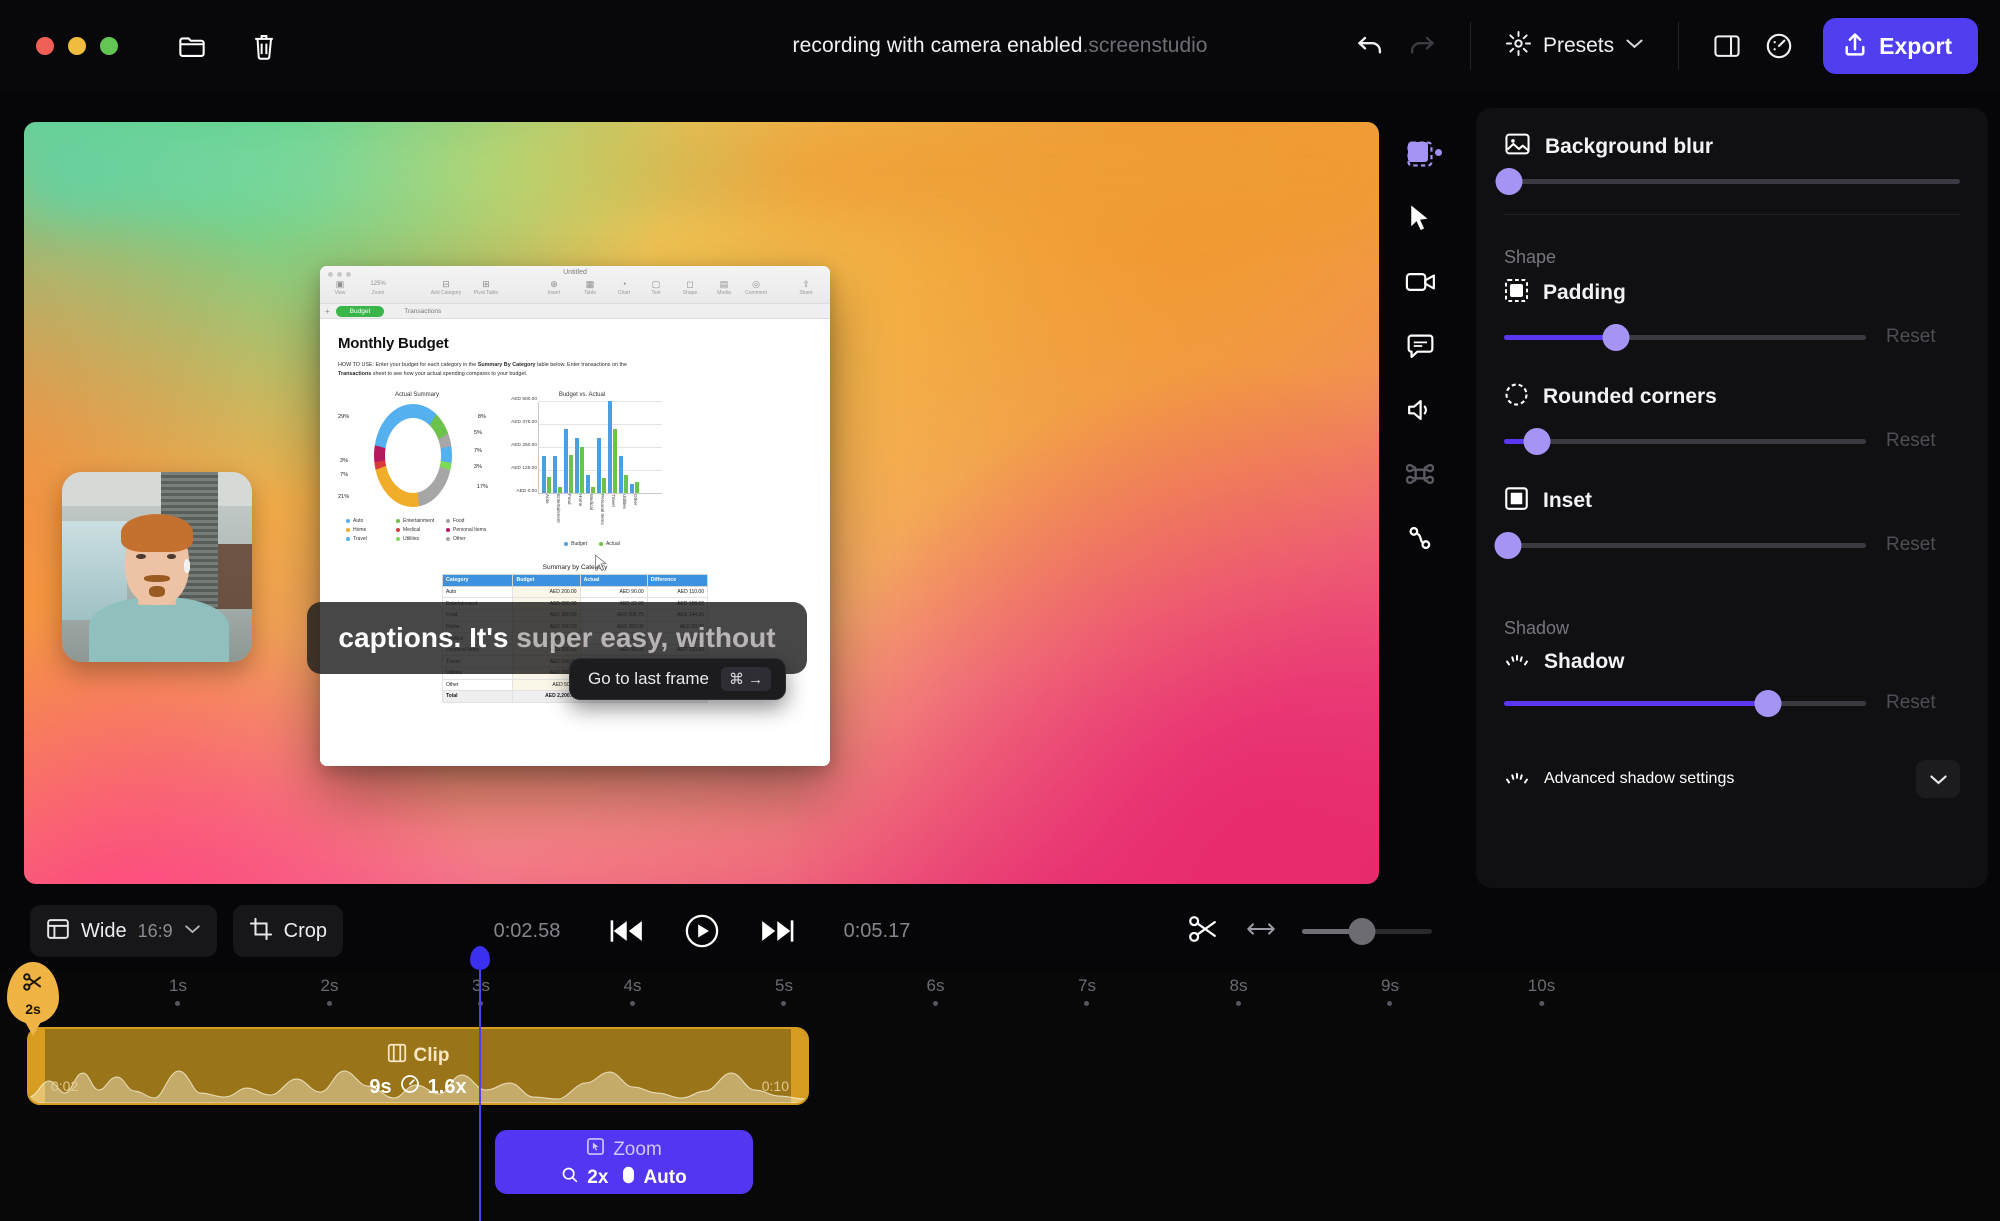 This screenshot has width=2000, height=1221. Describe the element at coordinates (1420, 154) in the screenshot. I see `sidebar-item-background` at that location.